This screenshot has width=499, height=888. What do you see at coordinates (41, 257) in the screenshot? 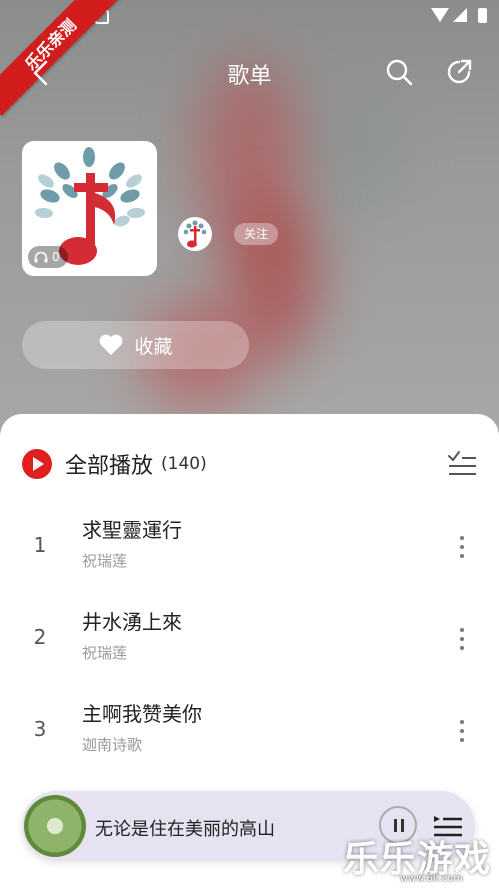
I see `headphones-icon` at bounding box center [41, 257].